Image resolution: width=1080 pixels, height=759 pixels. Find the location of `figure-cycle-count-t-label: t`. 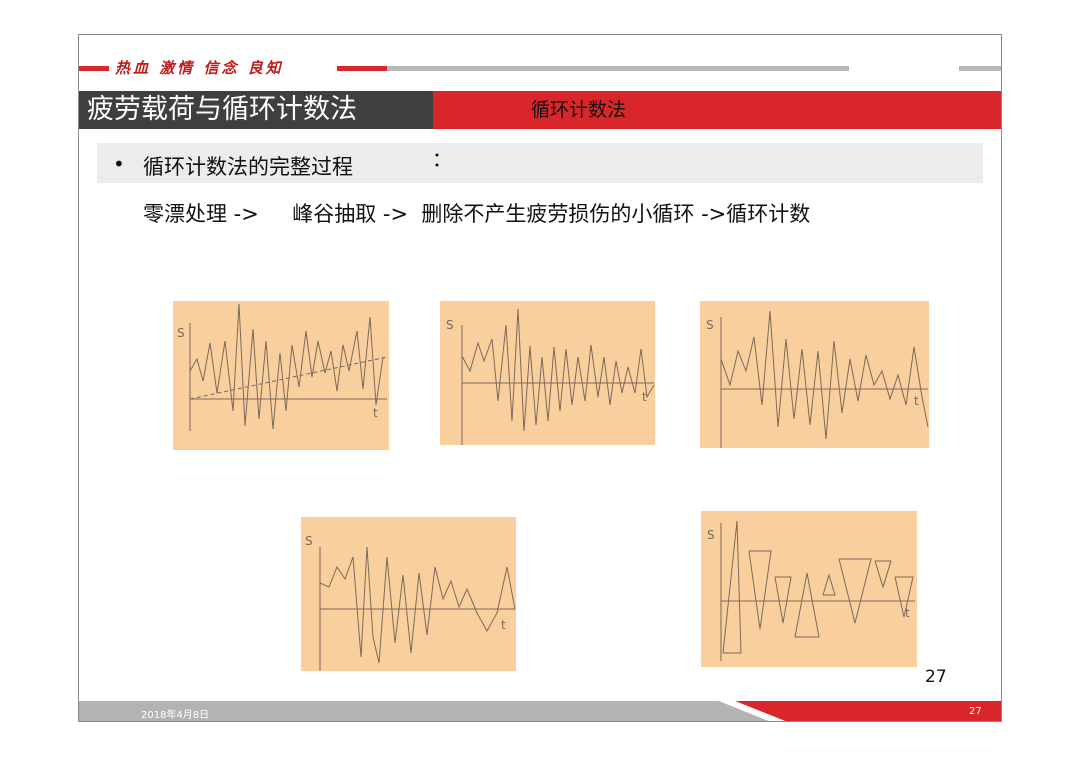

figure-cycle-count-t-label: t is located at coordinates (907, 613).